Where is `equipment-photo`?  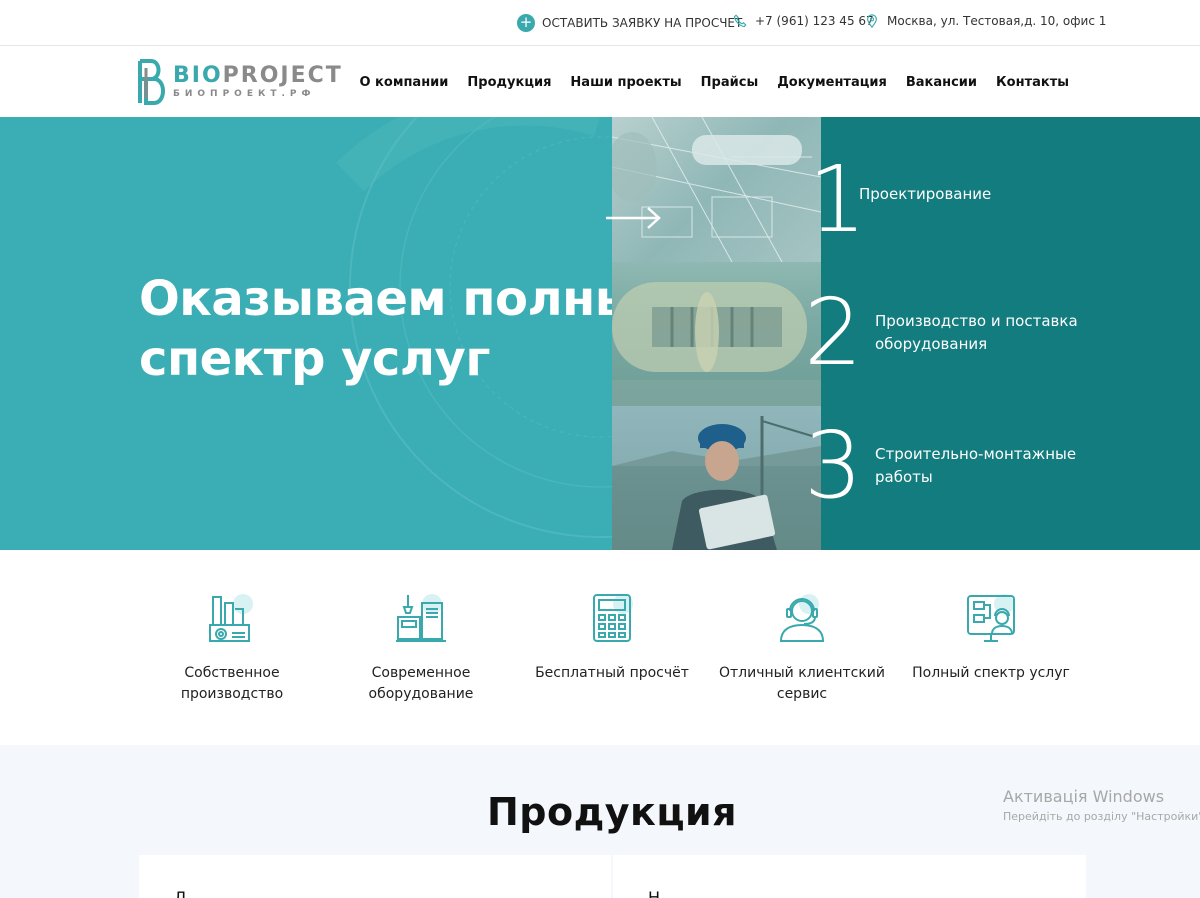
equipment-photo is located at coordinates (716, 334).